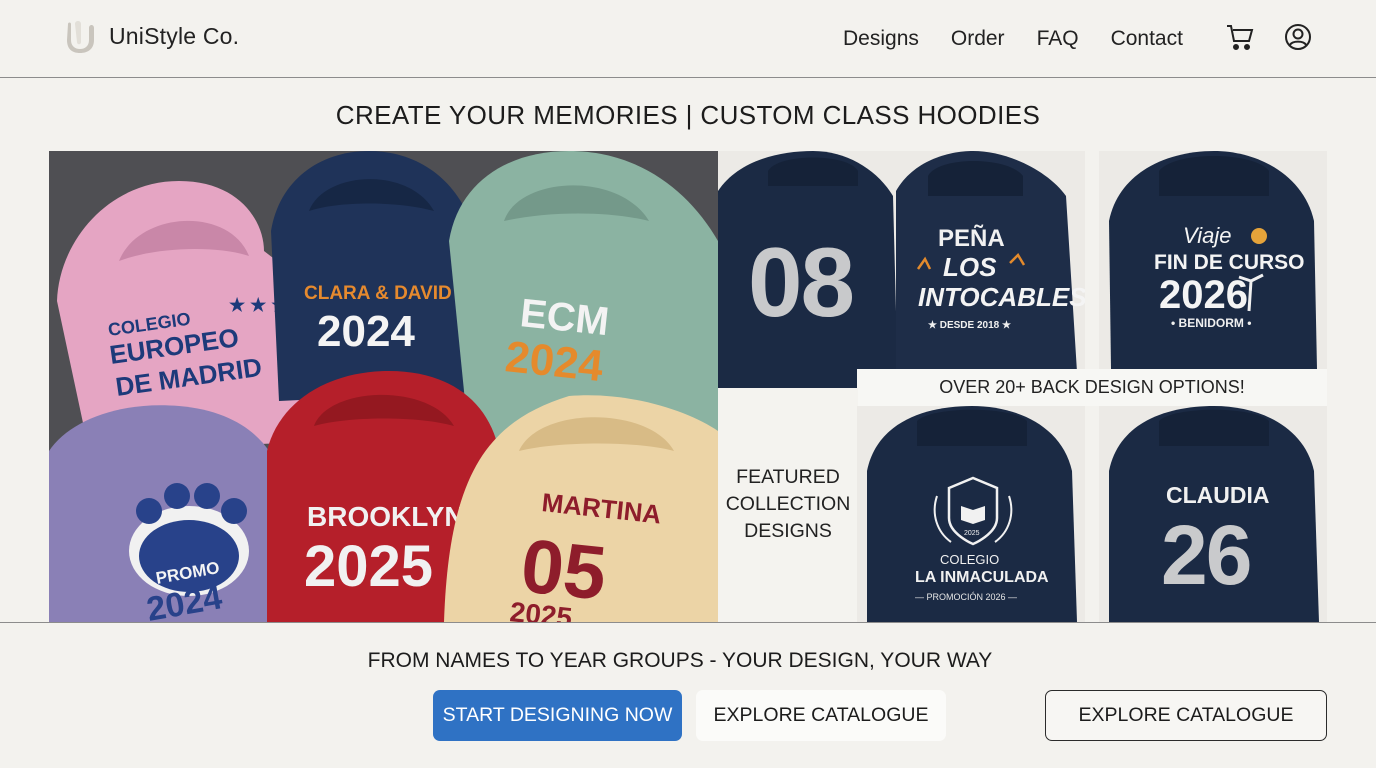  Describe the element at coordinates (1203, 295) in the screenshot. I see `tile3-year: 2026` at that location.